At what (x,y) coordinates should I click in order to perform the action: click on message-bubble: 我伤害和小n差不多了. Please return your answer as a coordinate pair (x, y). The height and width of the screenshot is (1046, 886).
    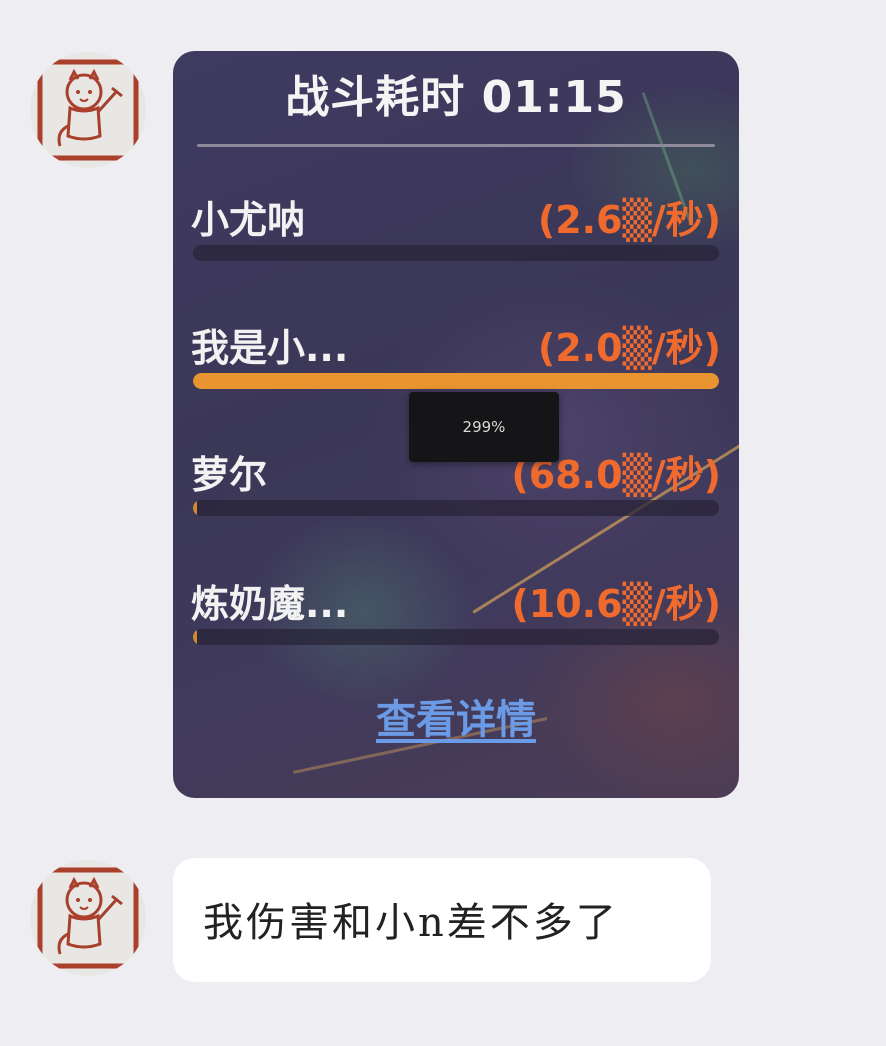
    Looking at the image, I should click on (442, 920).